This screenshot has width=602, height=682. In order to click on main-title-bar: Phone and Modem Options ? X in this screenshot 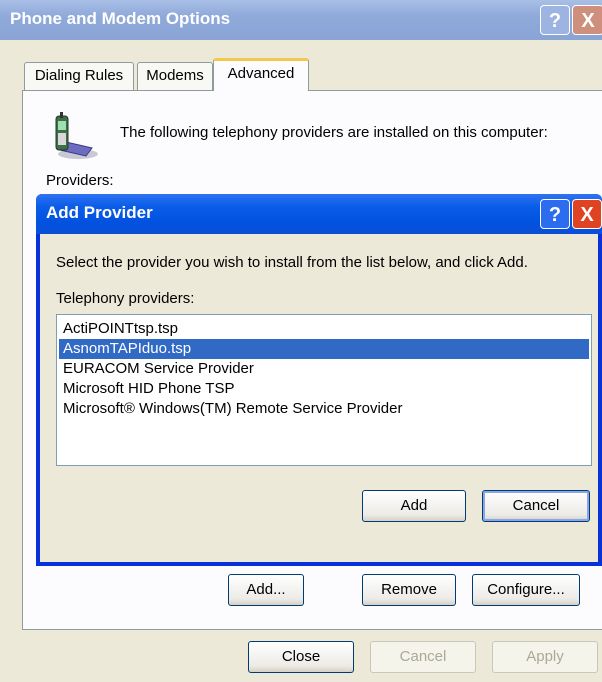, I will do `click(301, 20)`.